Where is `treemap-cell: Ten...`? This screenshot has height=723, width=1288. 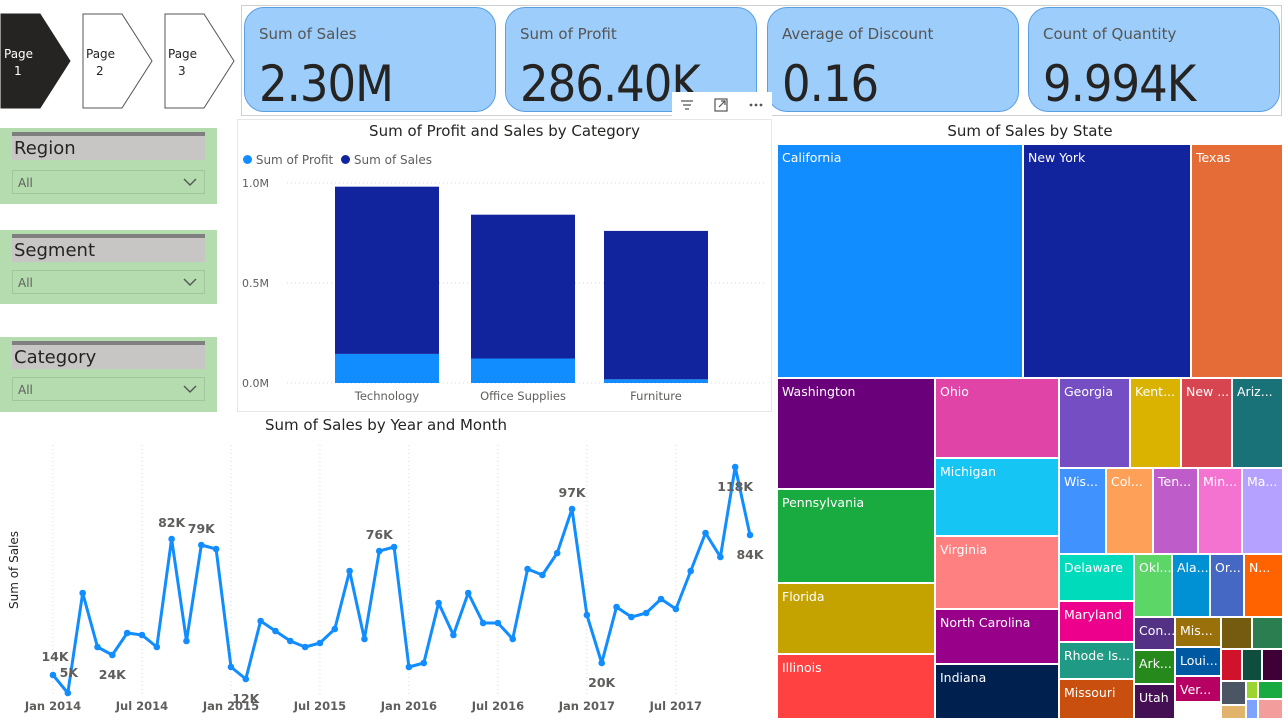 treemap-cell: Ten... is located at coordinates (1175, 511).